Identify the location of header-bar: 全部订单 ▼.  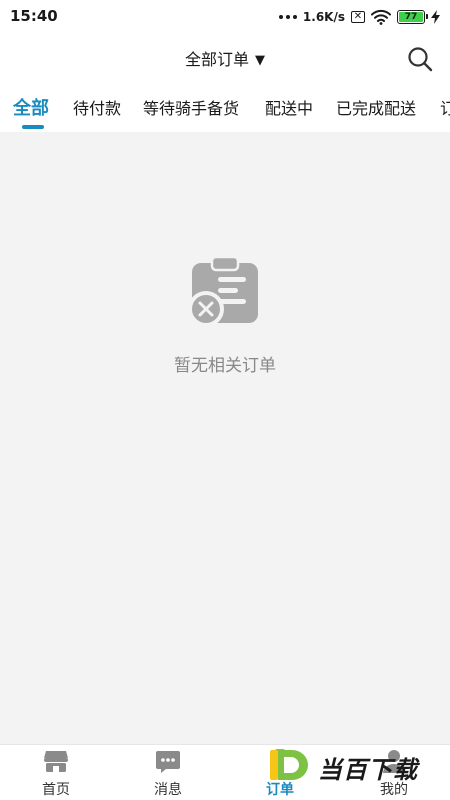
(225, 59).